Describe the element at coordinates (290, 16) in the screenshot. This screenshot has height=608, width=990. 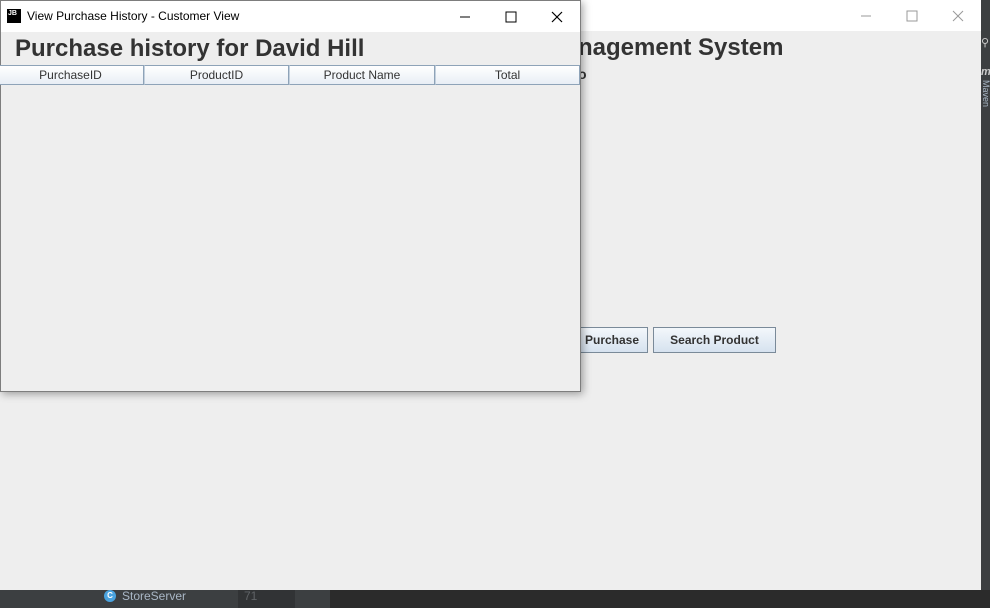
I see `popup-titlebar: JB View Purchase History - Customer View` at that location.